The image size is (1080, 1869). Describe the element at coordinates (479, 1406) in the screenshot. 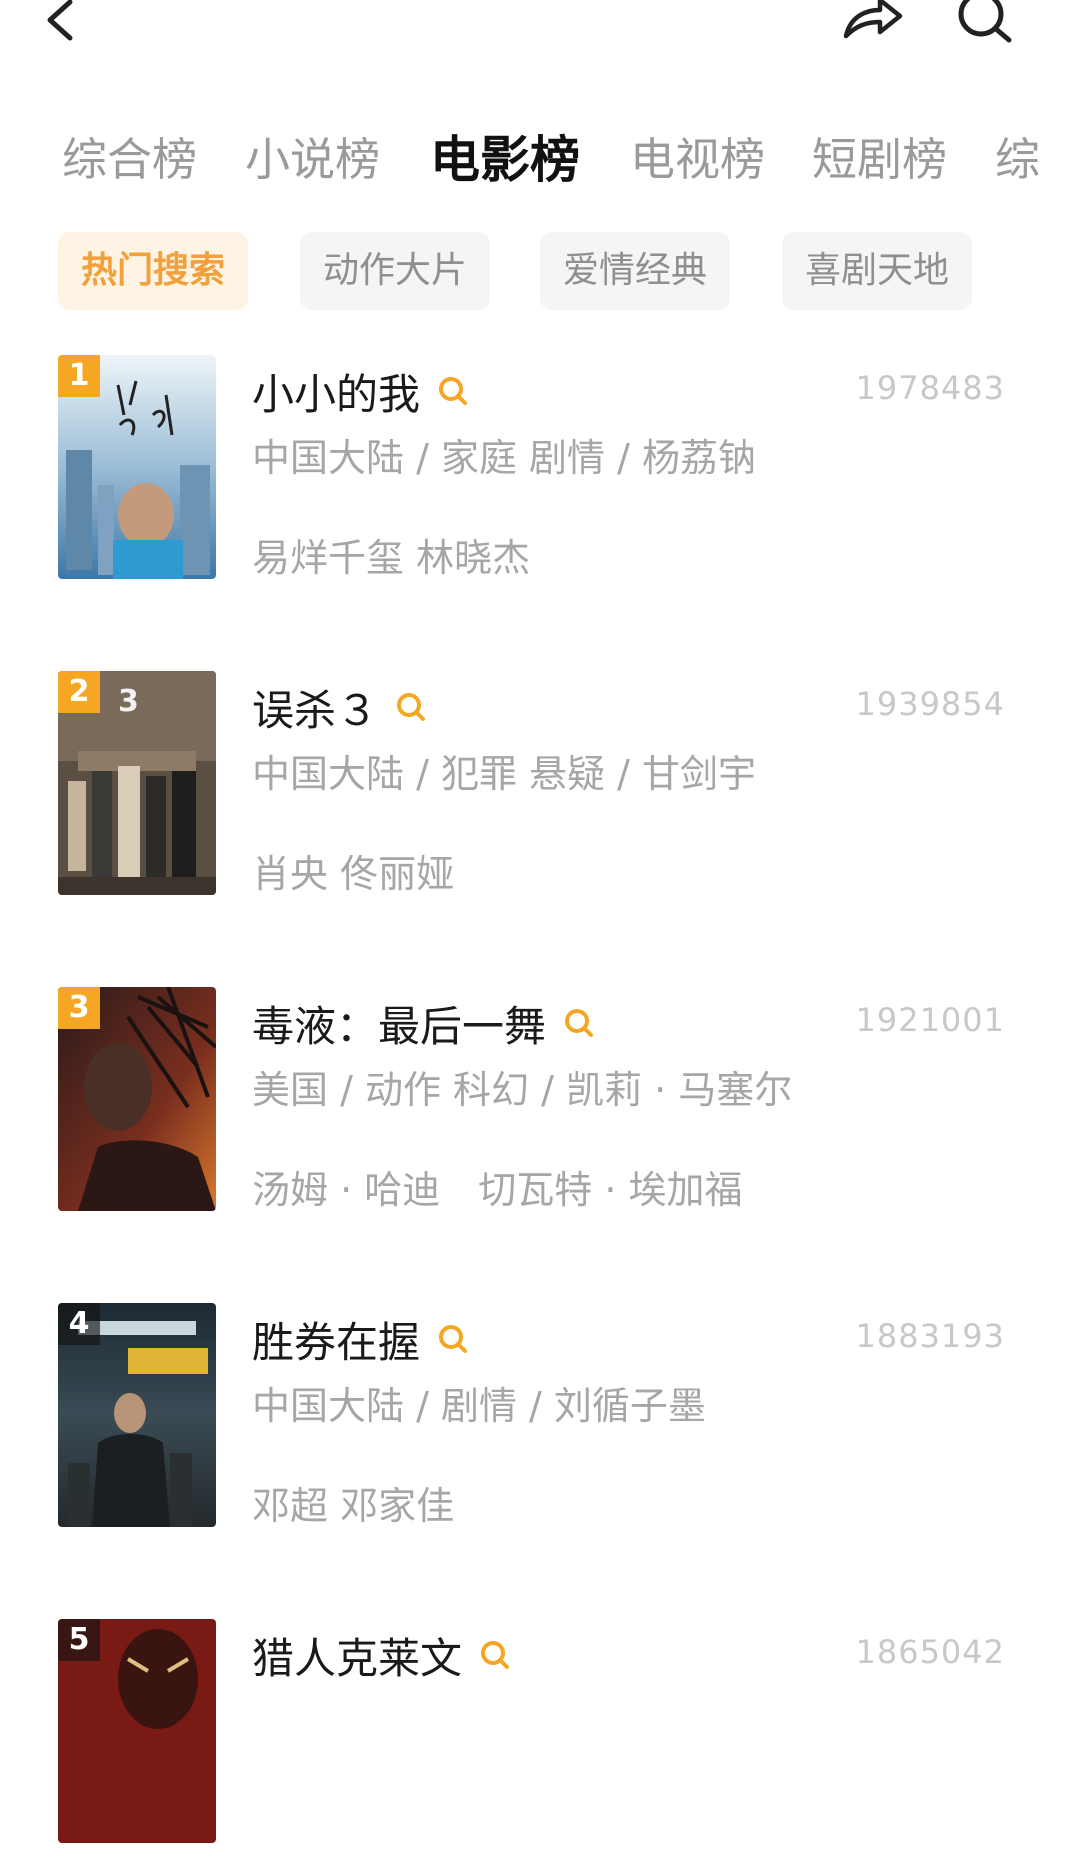

I see `movie-meta: 中国大陆 / 剧情 / 刘循子墨` at that location.